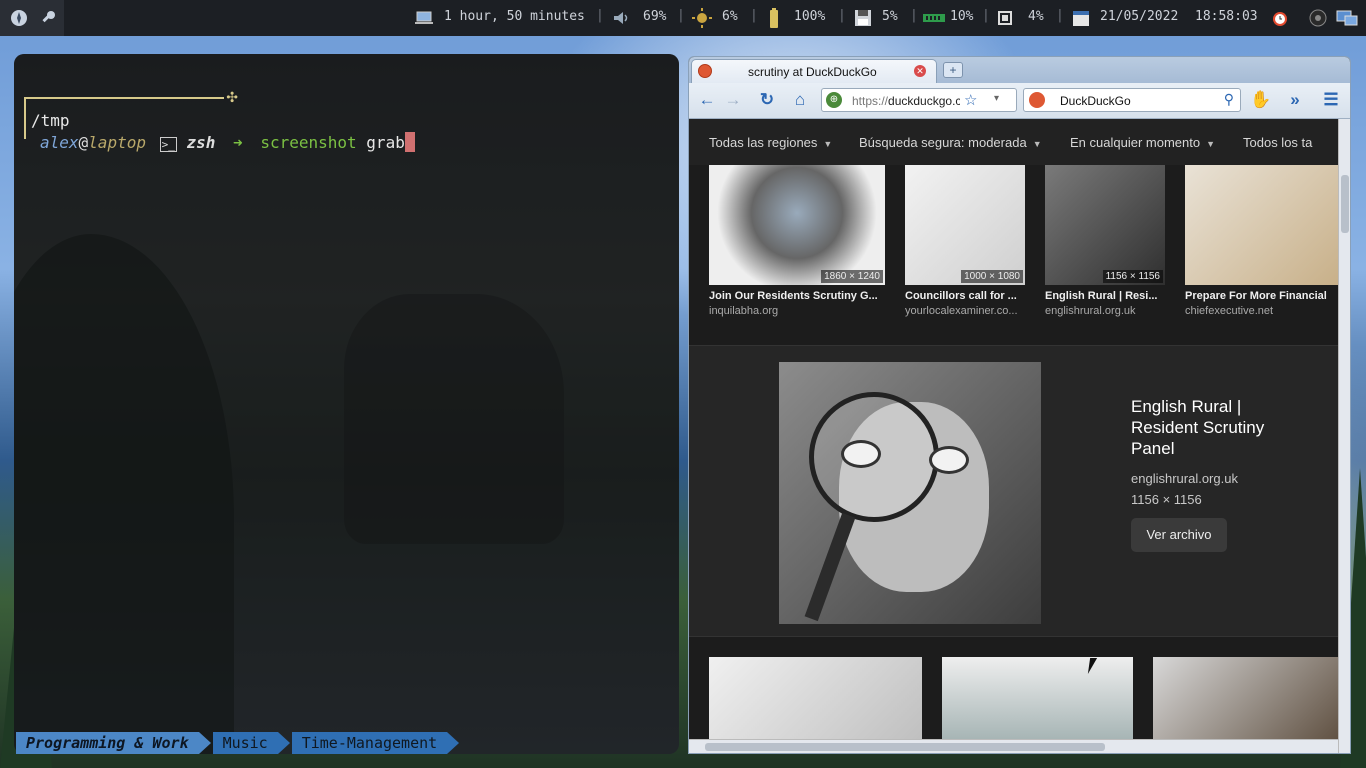 This screenshot has height=768, width=1366. I want to click on search-engine-name: DuckDuckGo, so click(1095, 101).